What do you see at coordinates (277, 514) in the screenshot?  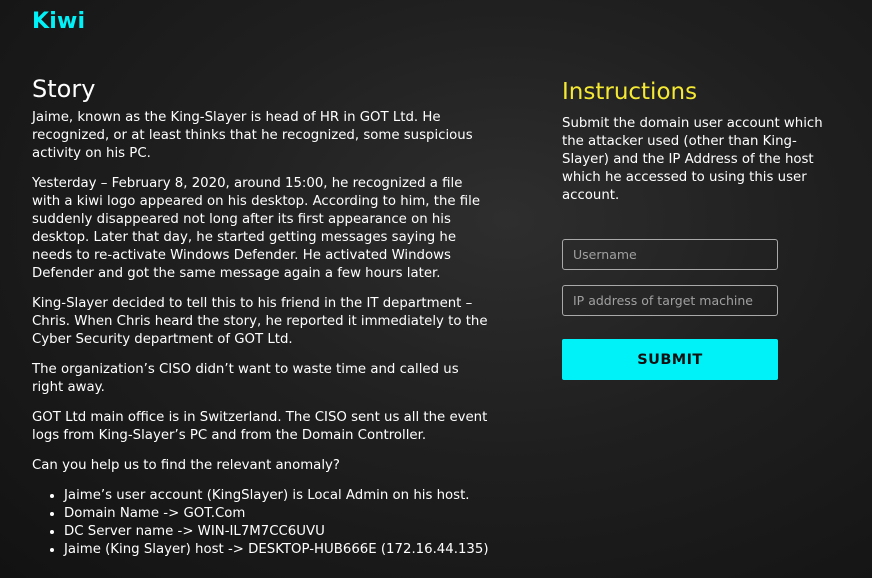 I see `list-item: Domain Name -> GOT.Com` at bounding box center [277, 514].